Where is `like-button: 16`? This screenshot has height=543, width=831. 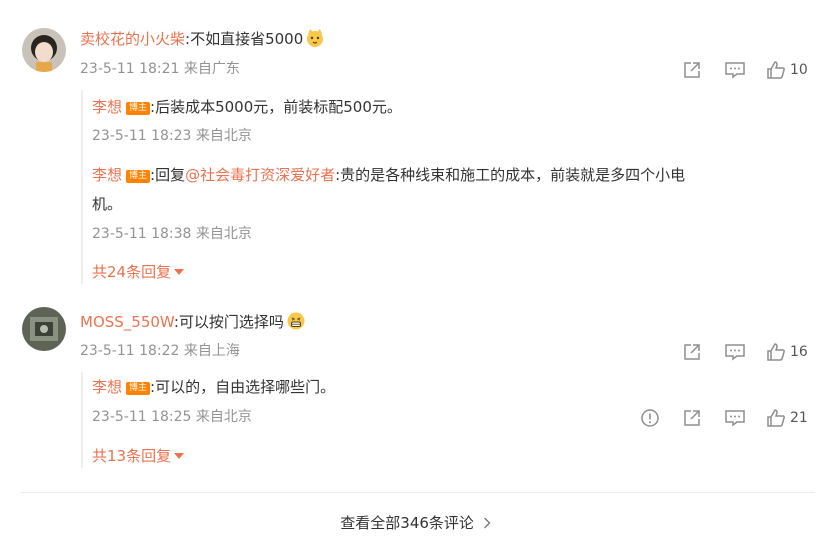 like-button: 16 is located at coordinates (787, 352).